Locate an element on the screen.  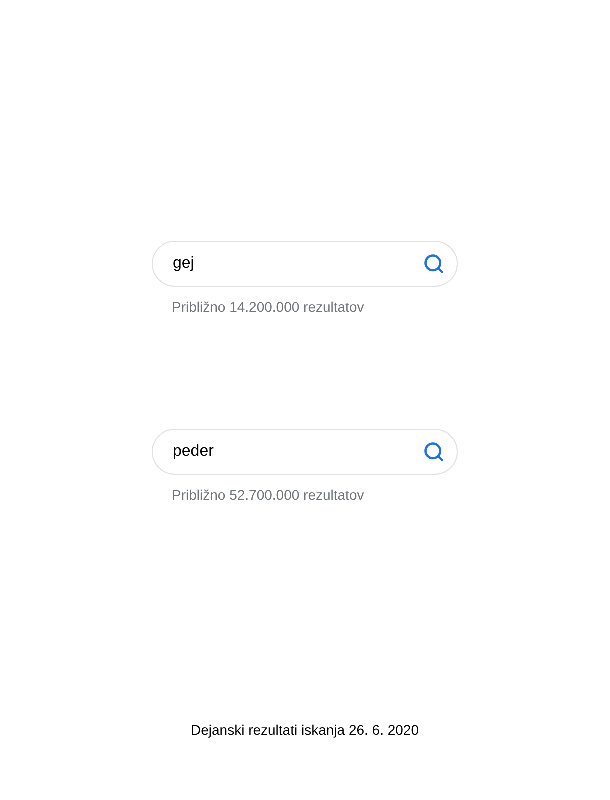
search-query: peder is located at coordinates (194, 452).